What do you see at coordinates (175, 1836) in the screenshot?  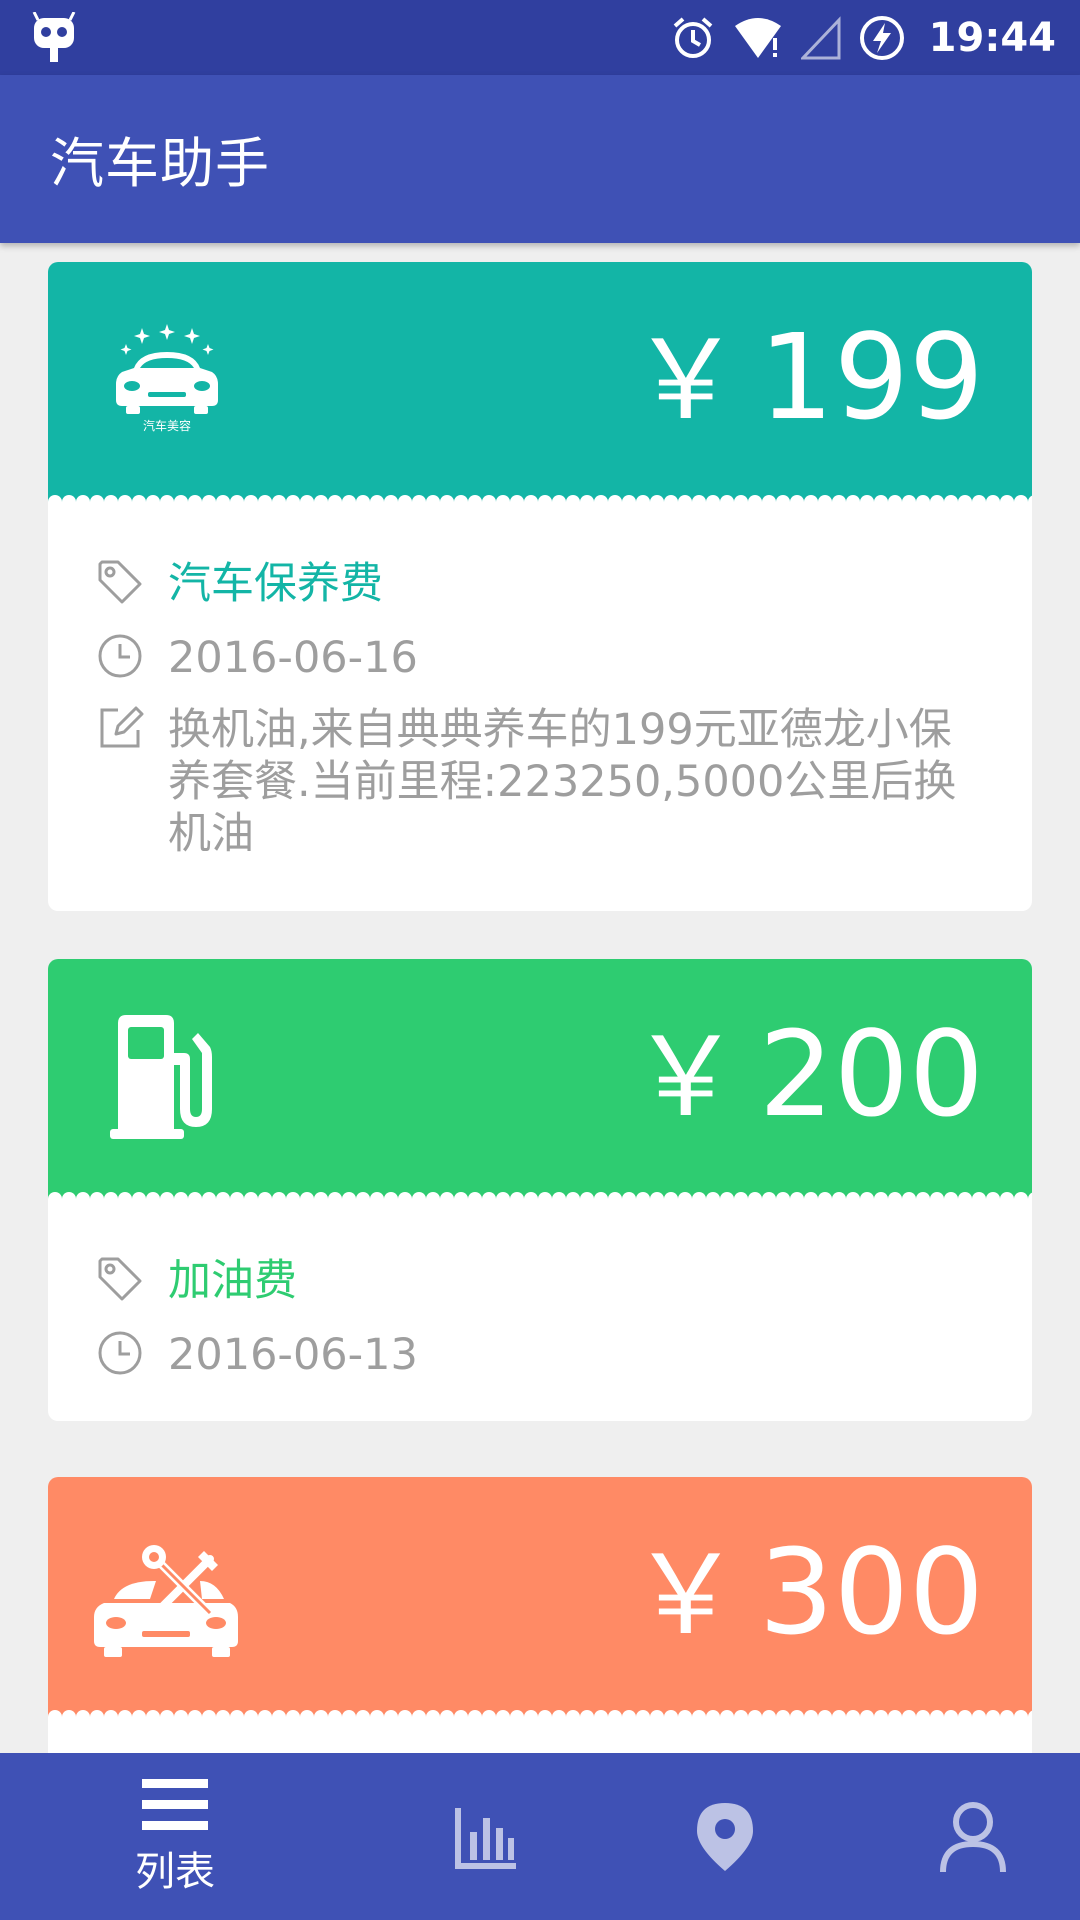 I see `nav-item-list: 列表` at bounding box center [175, 1836].